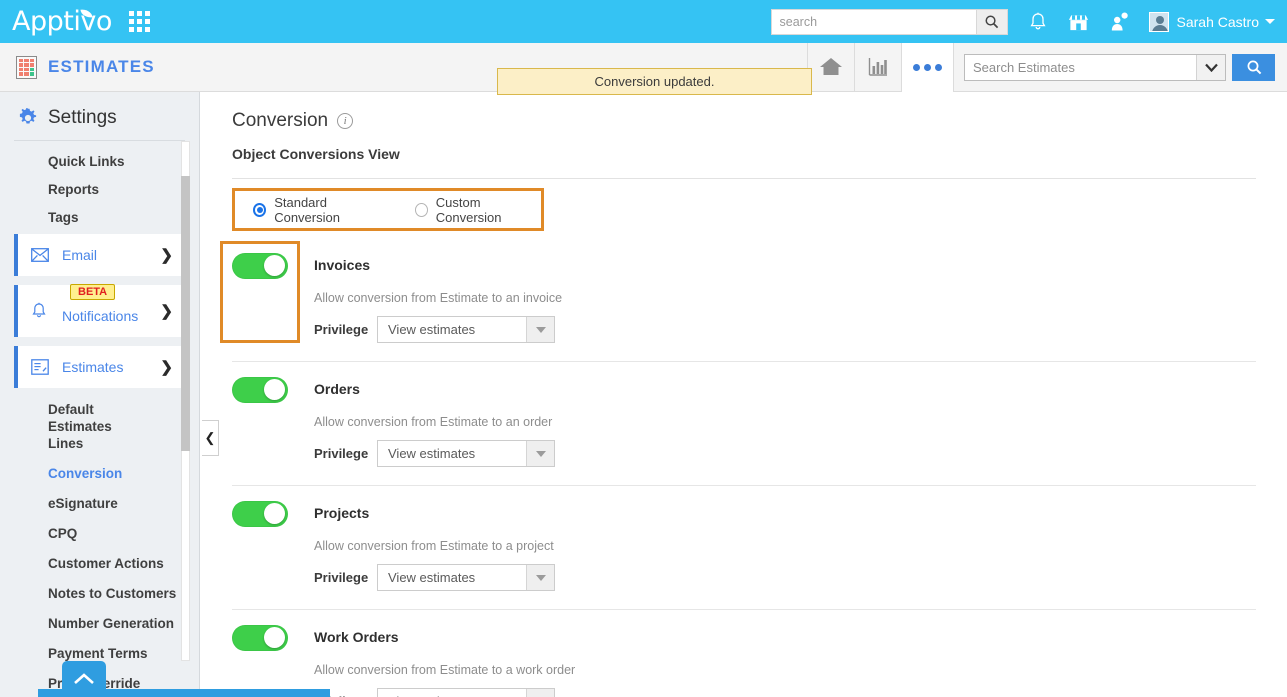 The image size is (1287, 697). Describe the element at coordinates (82, 117) in the screenshot. I see `sidebar-title: Settings` at that location.